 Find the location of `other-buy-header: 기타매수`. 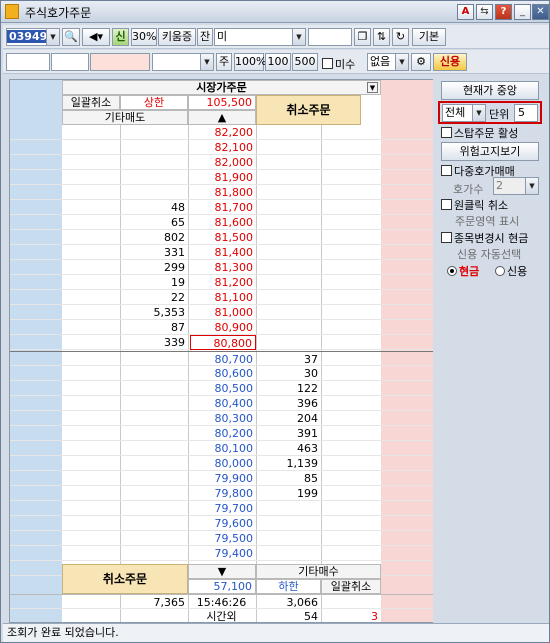

other-buy-header: 기타매수 is located at coordinates (318, 571).